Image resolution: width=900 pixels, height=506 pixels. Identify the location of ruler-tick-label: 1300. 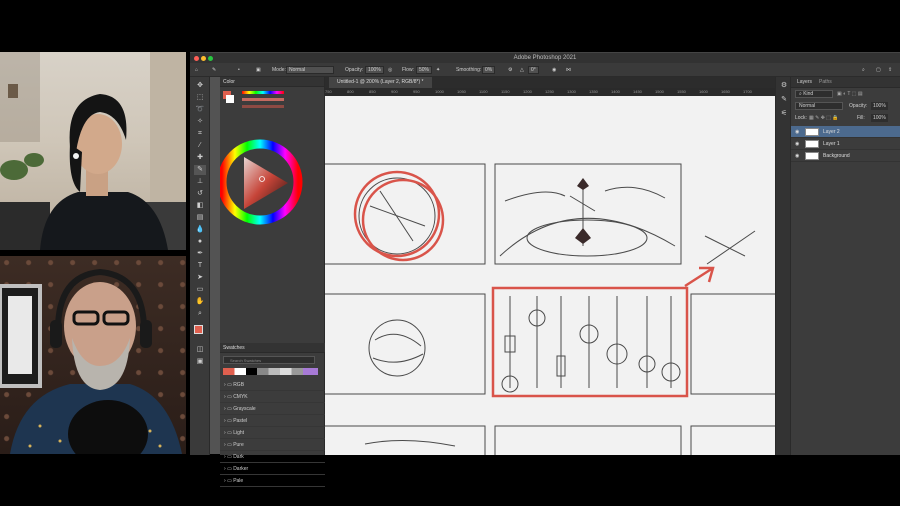
(571, 91).